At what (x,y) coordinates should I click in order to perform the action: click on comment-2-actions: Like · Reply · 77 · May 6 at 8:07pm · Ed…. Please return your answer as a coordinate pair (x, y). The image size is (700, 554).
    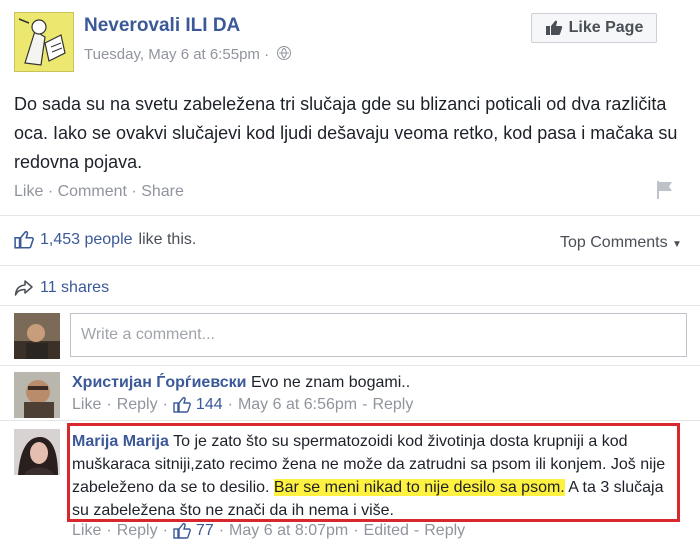
    Looking at the image, I should click on (268, 531).